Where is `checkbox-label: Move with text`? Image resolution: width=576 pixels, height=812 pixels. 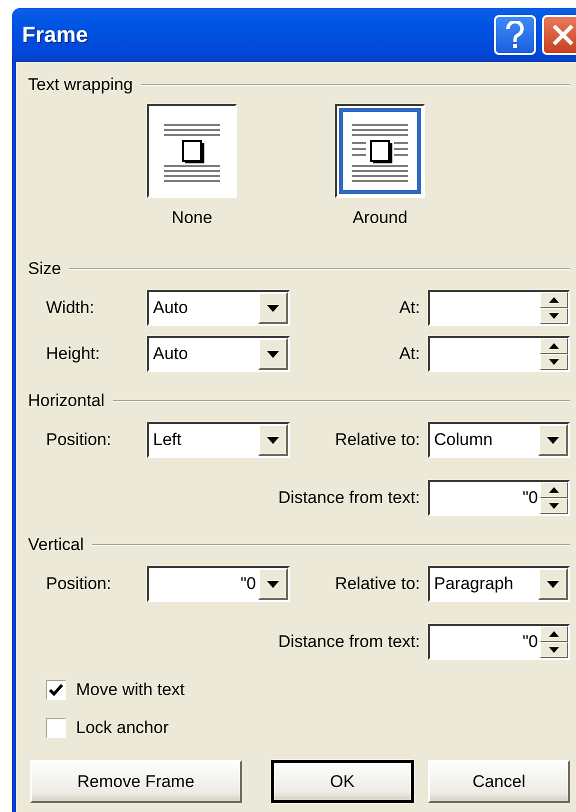 checkbox-label: Move with text is located at coordinates (130, 690).